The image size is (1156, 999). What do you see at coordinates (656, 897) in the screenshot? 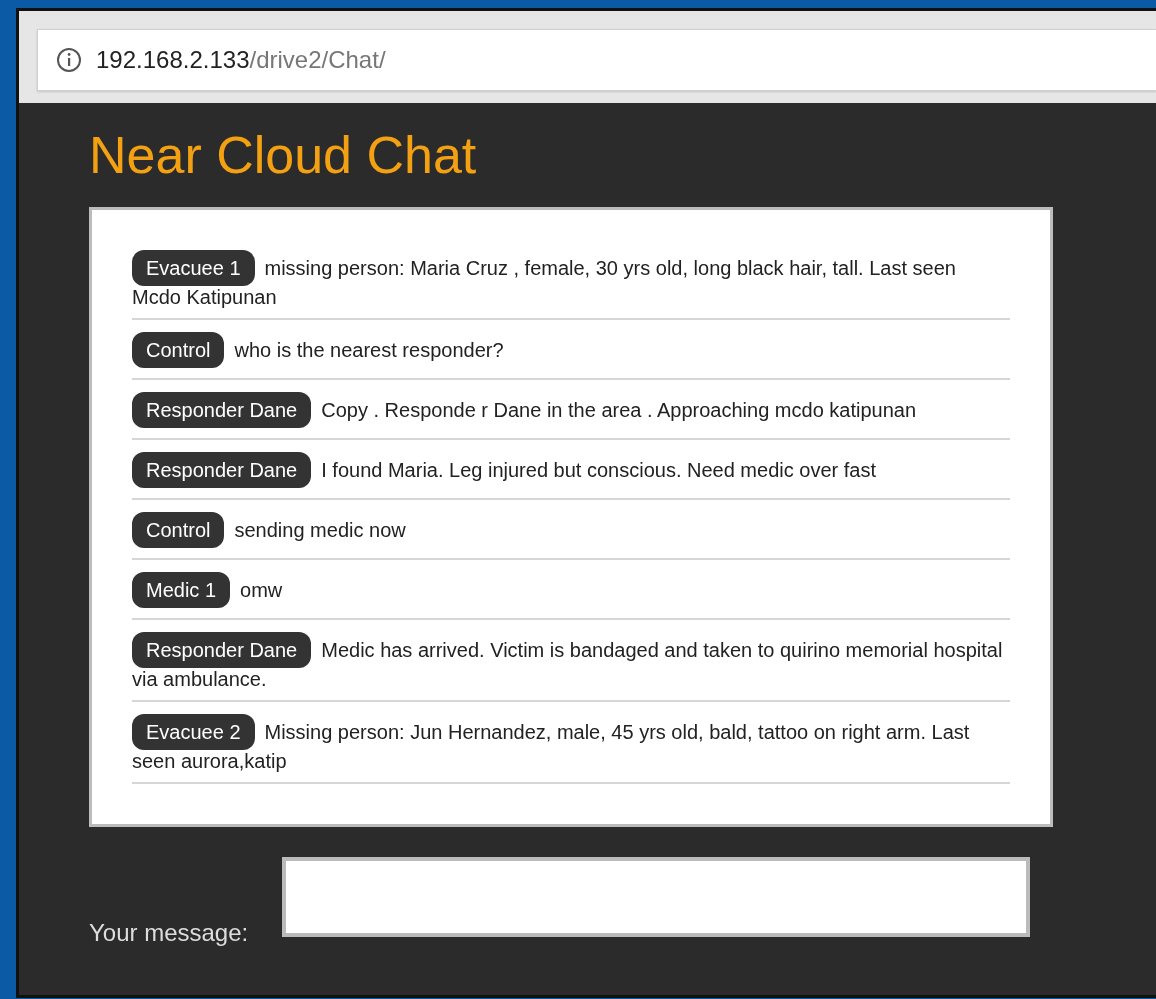
I see `message-input` at bounding box center [656, 897].